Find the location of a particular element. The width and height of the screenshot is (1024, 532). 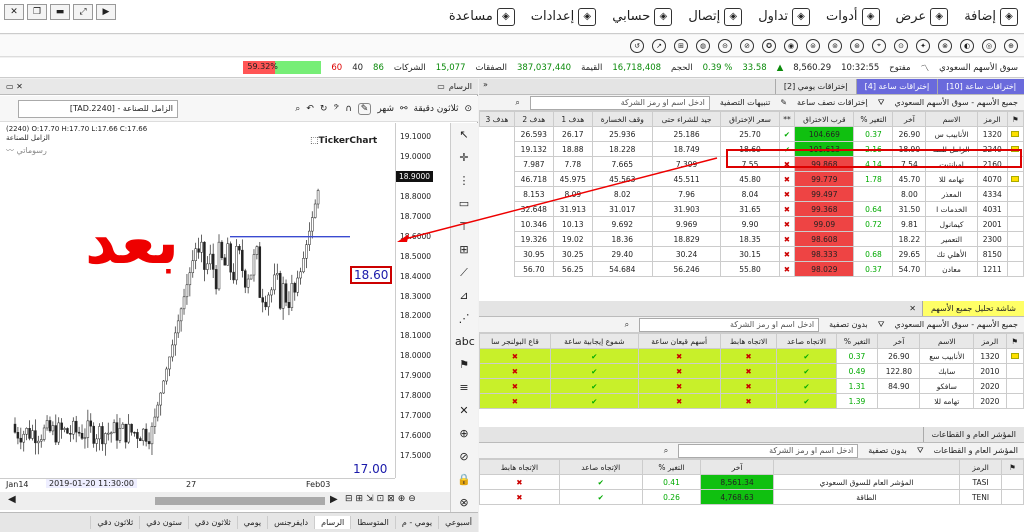

column-header: الاتجاه صاعد is located at coordinates (806, 341).